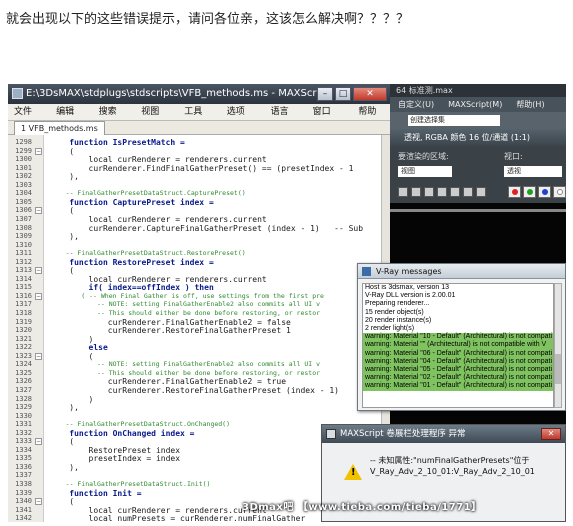 The height and width of the screenshot is (526, 573). Describe the element at coordinates (429, 192) in the screenshot. I see `save-icon` at that location.